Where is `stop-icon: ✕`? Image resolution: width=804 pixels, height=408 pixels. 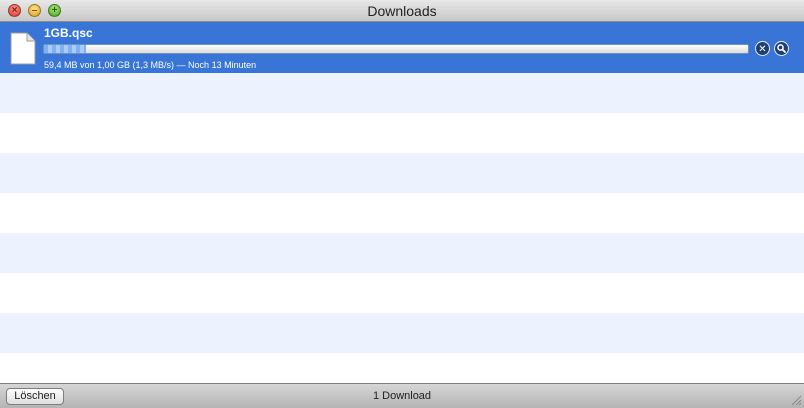 stop-icon: ✕ is located at coordinates (762, 49).